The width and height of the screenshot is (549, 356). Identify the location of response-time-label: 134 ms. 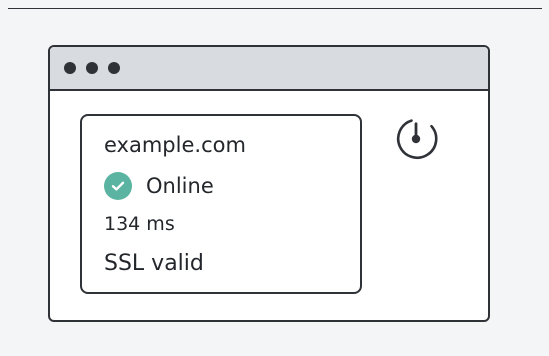
(139, 224).